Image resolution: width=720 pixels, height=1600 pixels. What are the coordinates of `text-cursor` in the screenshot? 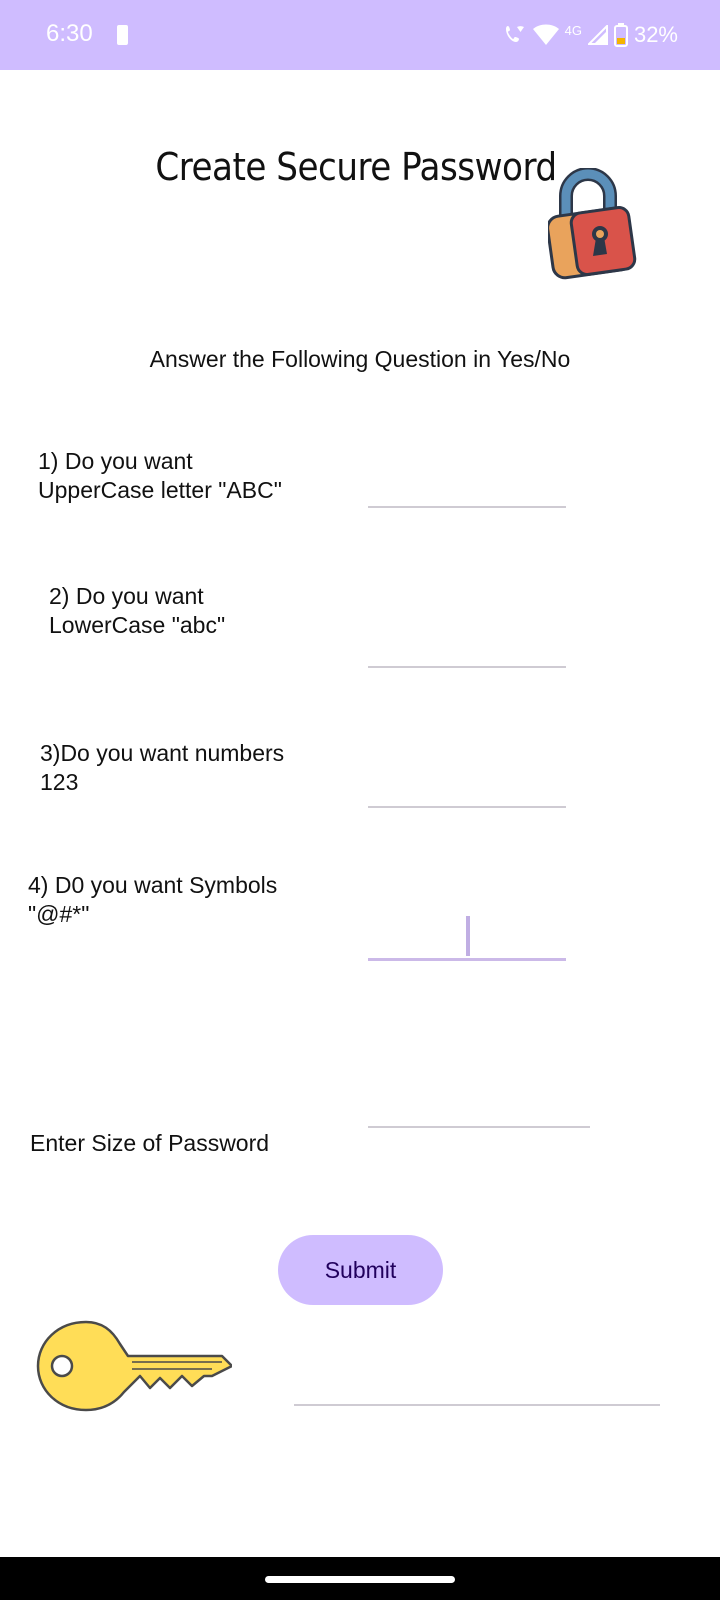 It's located at (468, 936).